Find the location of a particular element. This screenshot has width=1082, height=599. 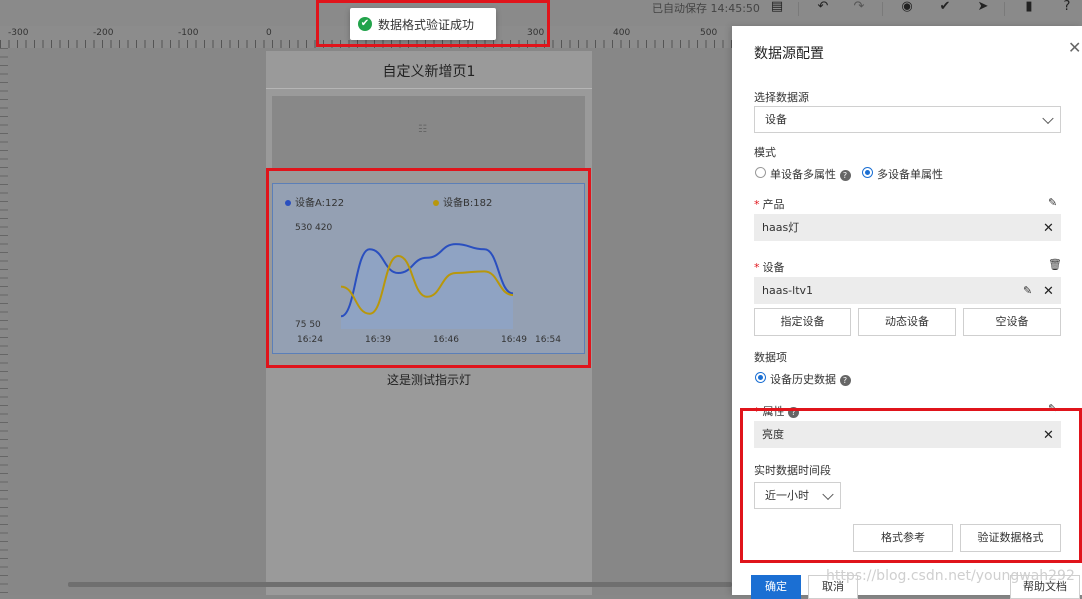

device-label-text: 设备 is located at coordinates (773, 267).